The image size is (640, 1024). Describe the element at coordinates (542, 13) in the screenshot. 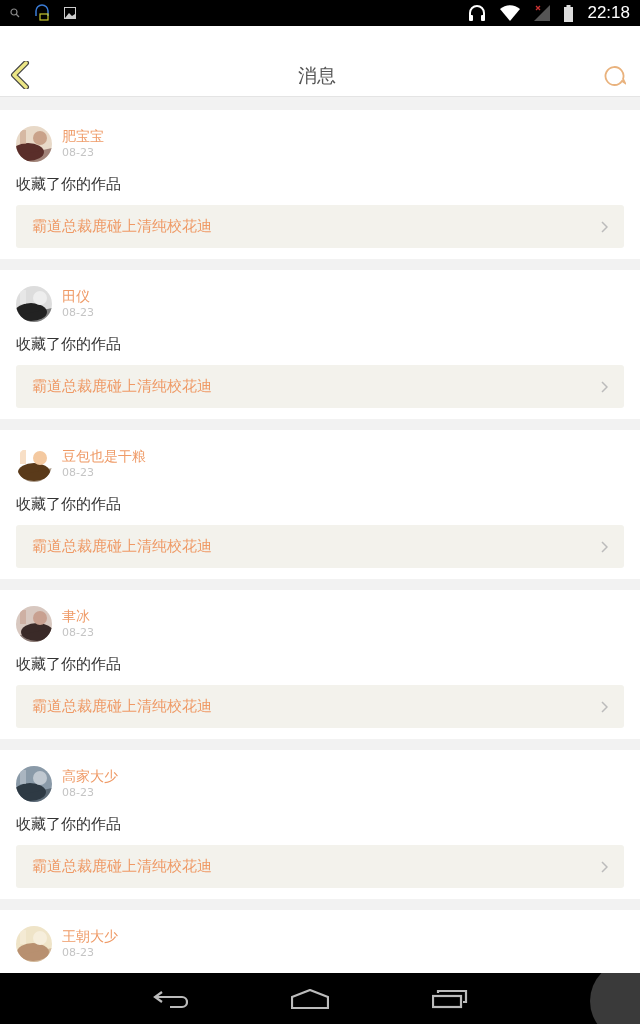

I see `signal-icon` at that location.